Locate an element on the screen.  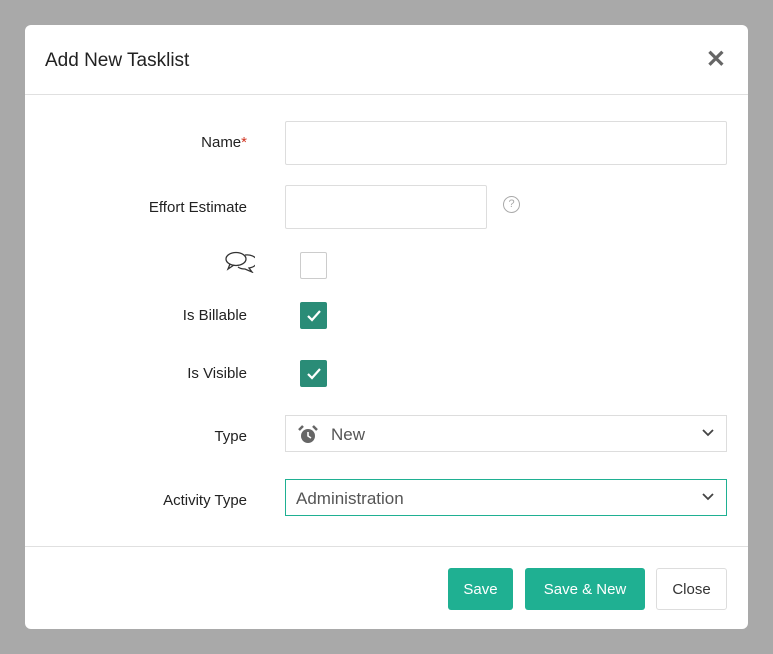
dialog-title: Add New Tasklist is located at coordinates (117, 60).